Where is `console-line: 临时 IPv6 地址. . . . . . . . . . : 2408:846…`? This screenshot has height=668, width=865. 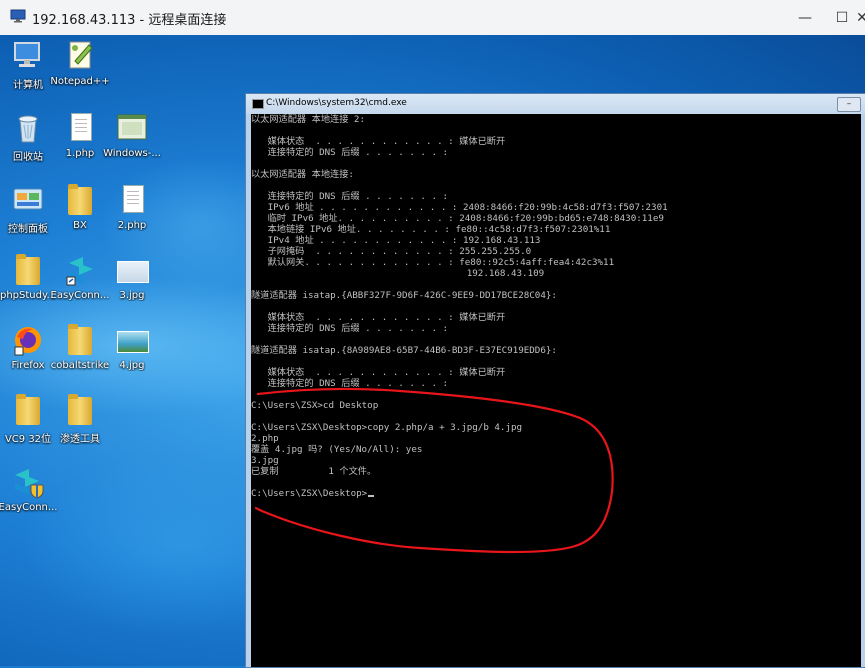
console-line: 临时 IPv6 地址. . . . . . . . . . : 2408:846… is located at coordinates (457, 218).